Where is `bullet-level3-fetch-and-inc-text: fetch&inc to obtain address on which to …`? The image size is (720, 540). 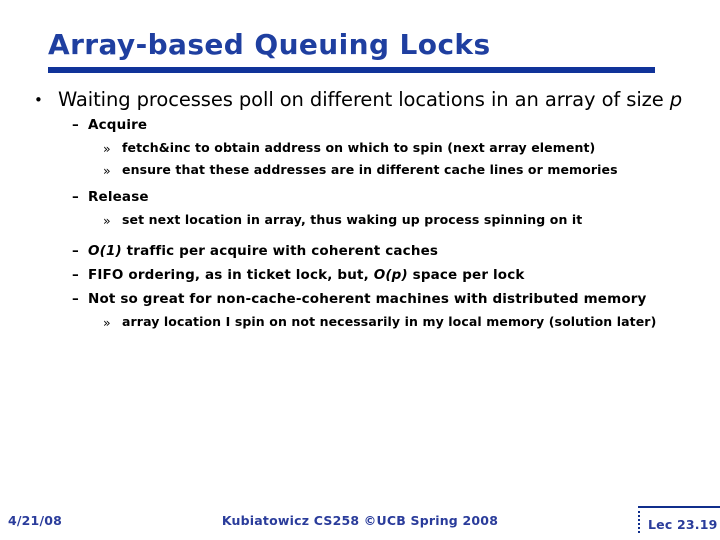
bullet-level3-fetch-and-inc-text: fetch&inc to obtain address on which to … is located at coordinates (359, 147).